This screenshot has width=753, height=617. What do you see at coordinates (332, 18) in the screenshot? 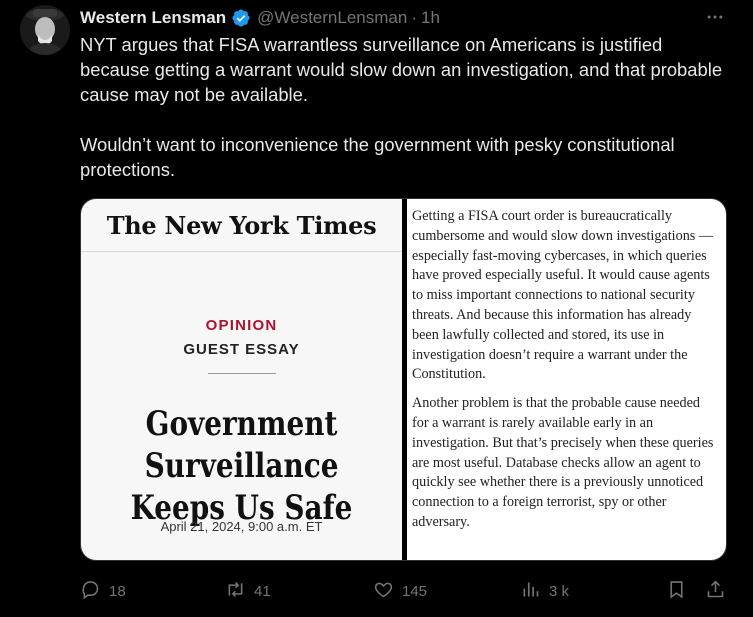
I see `author-handle: @WesternLensman` at bounding box center [332, 18].